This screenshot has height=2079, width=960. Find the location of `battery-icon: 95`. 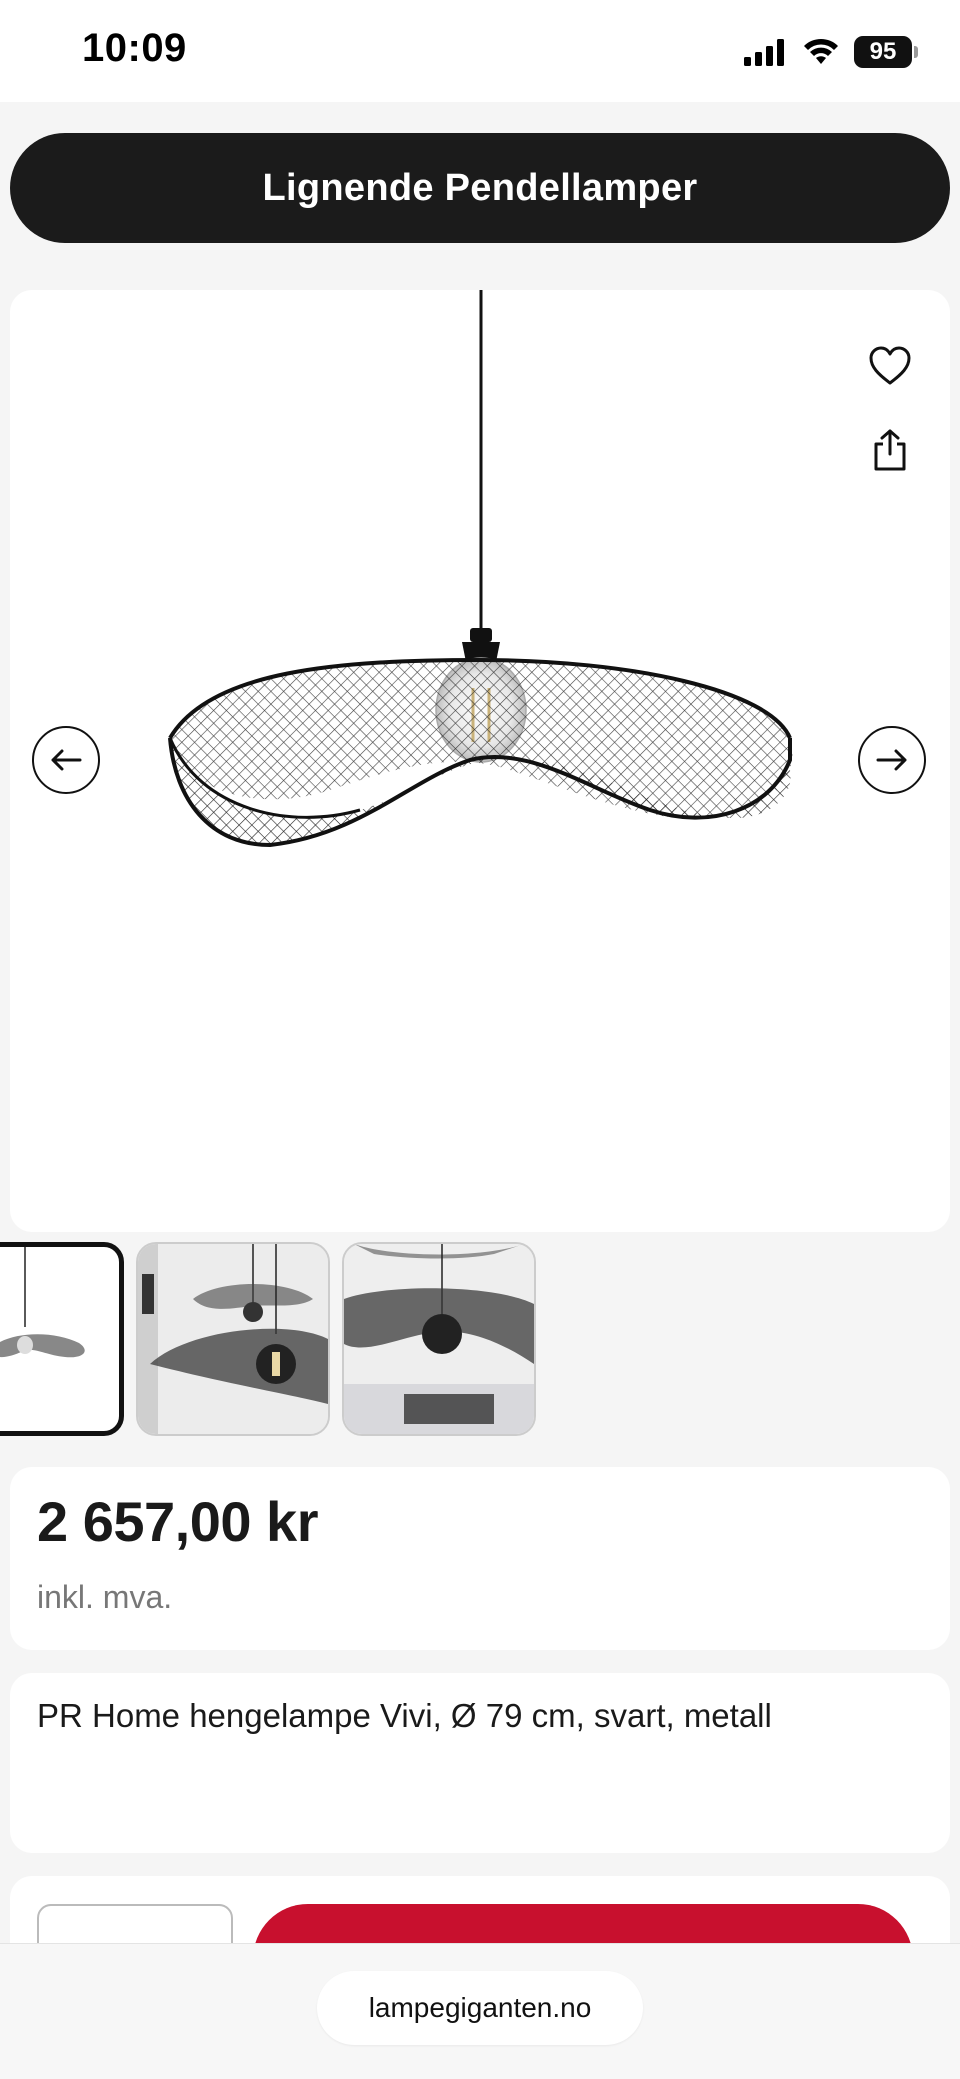

battery-icon: 95 is located at coordinates (886, 52).